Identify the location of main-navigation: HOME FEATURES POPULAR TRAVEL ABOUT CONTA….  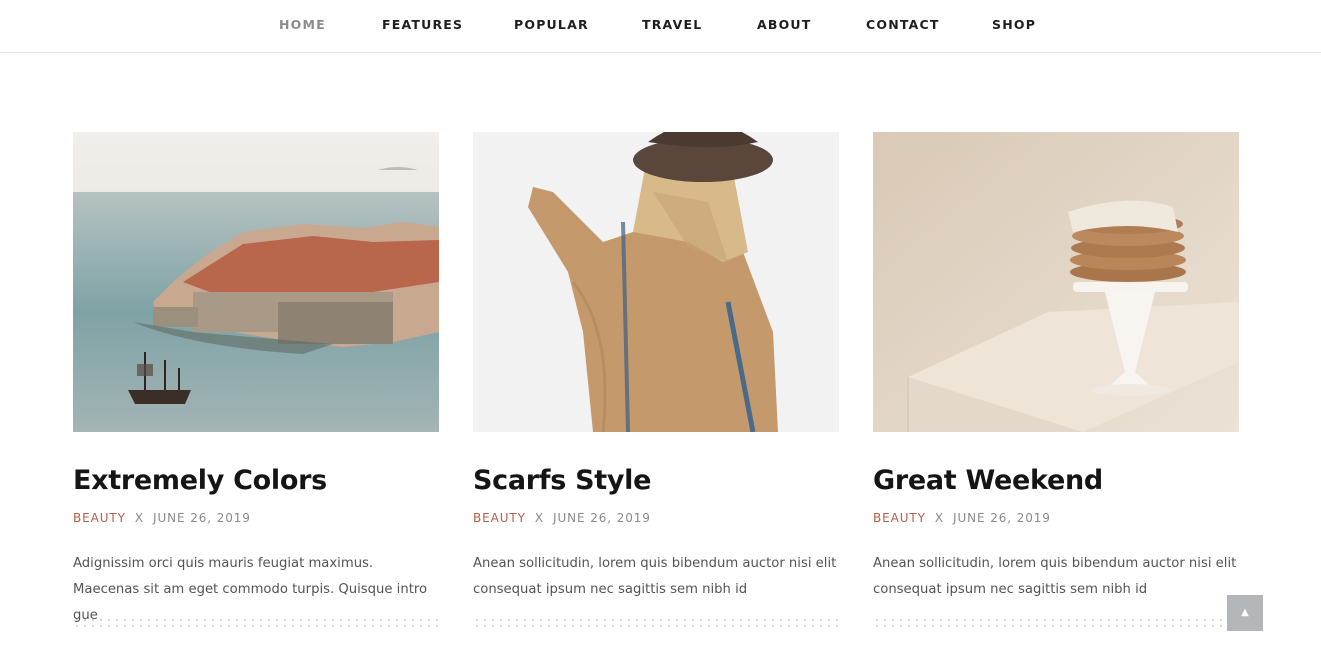
(660, 26).